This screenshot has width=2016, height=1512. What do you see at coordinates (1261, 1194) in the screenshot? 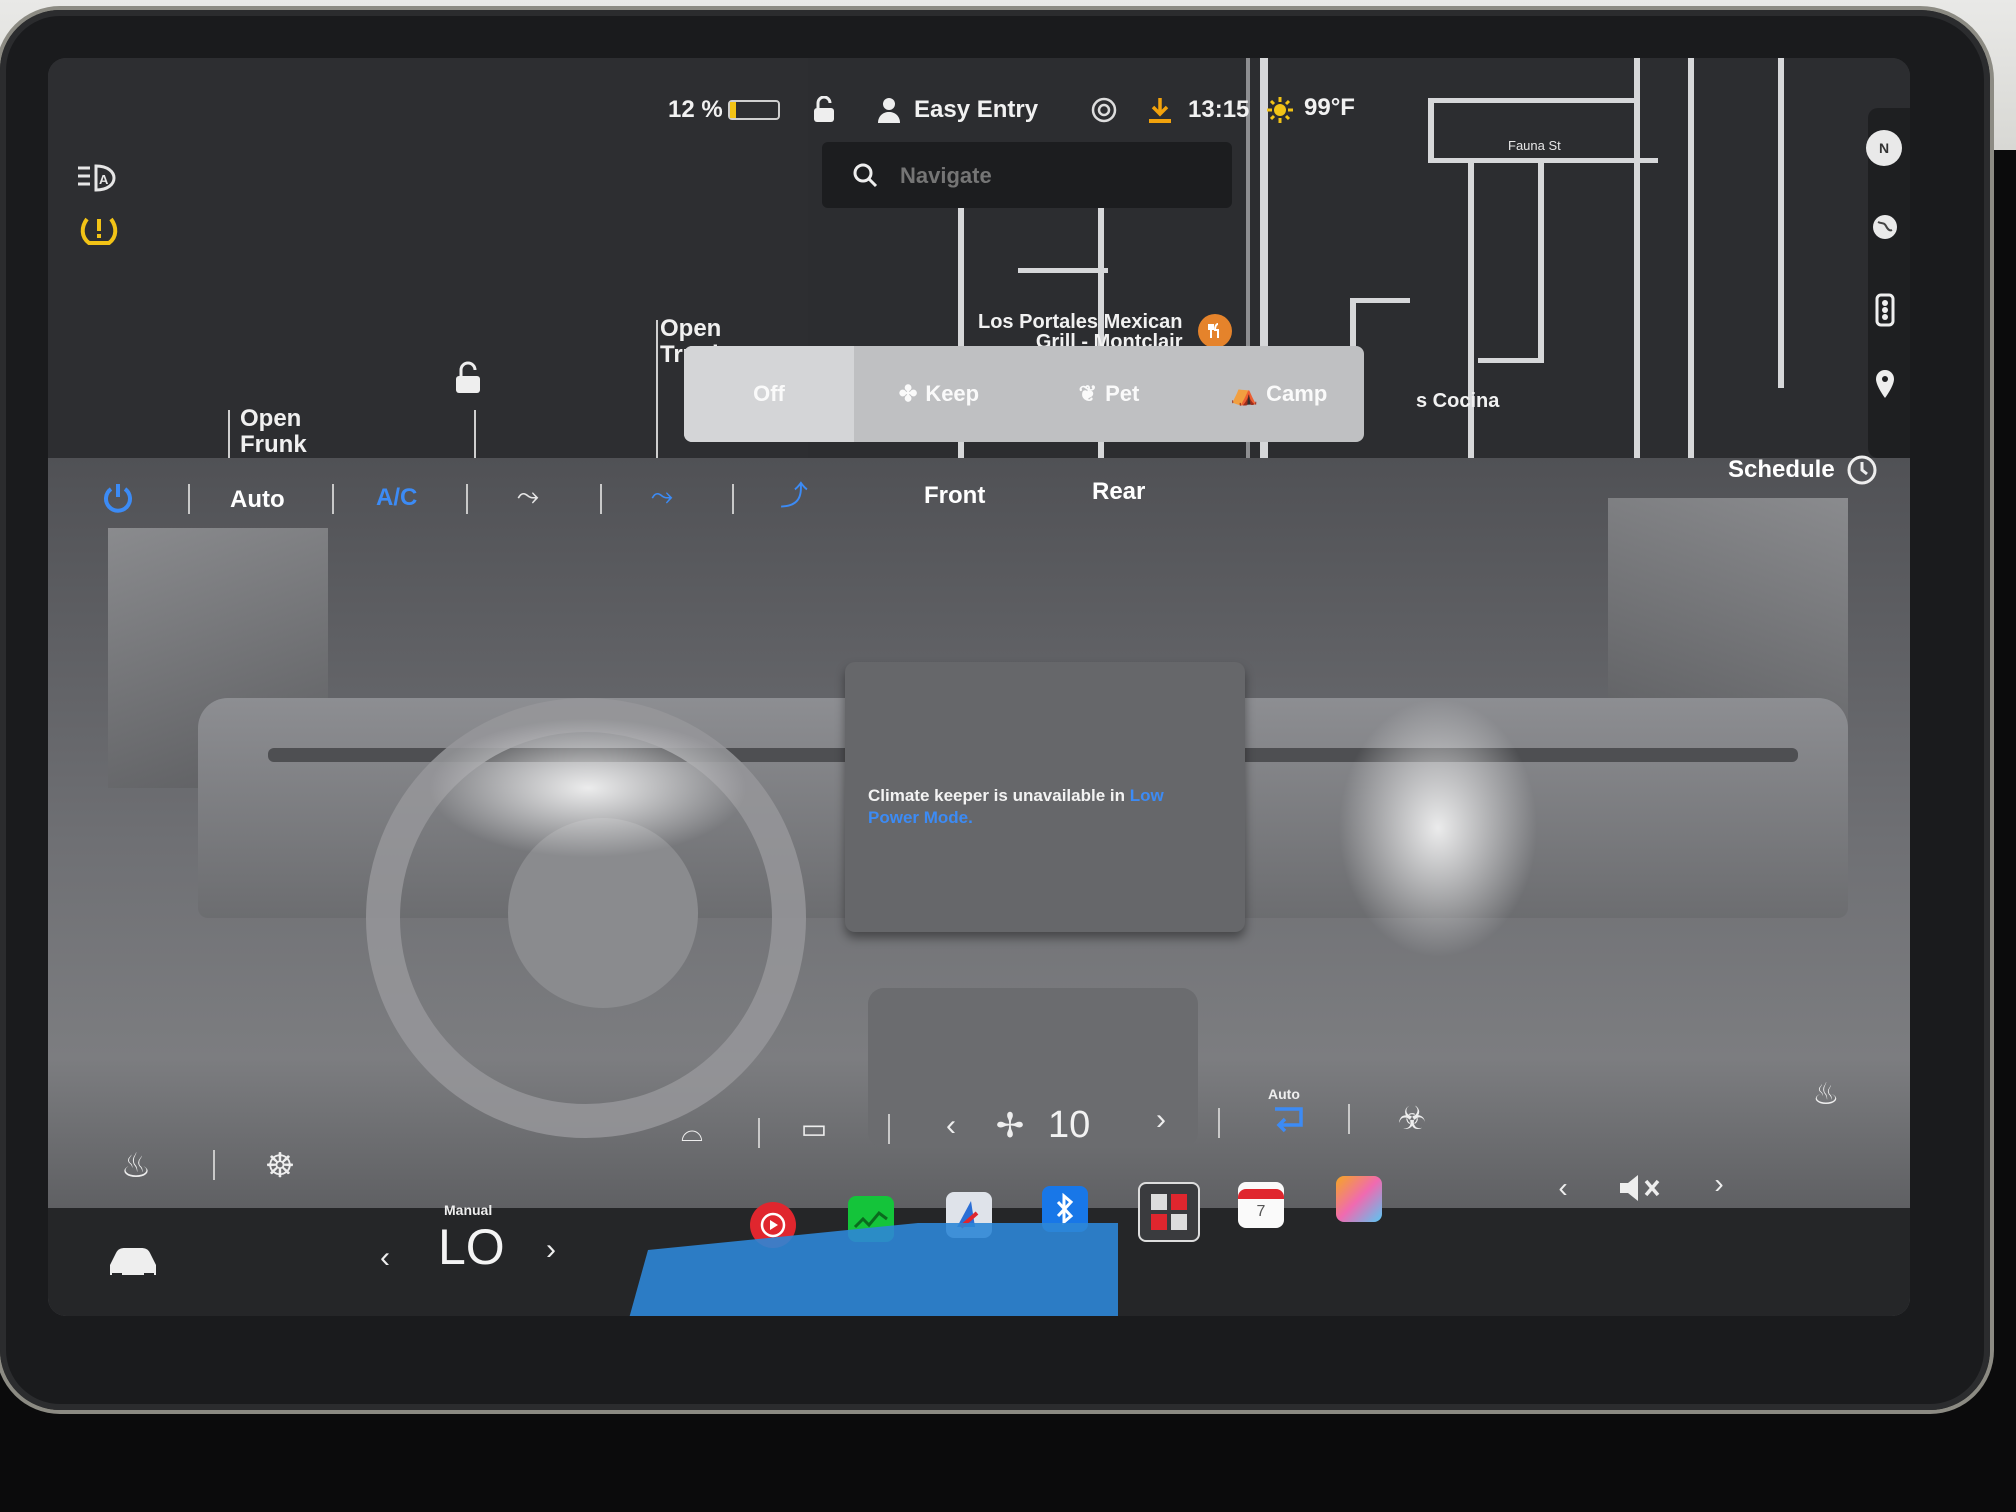
I see `calendar-header` at bounding box center [1261, 1194].